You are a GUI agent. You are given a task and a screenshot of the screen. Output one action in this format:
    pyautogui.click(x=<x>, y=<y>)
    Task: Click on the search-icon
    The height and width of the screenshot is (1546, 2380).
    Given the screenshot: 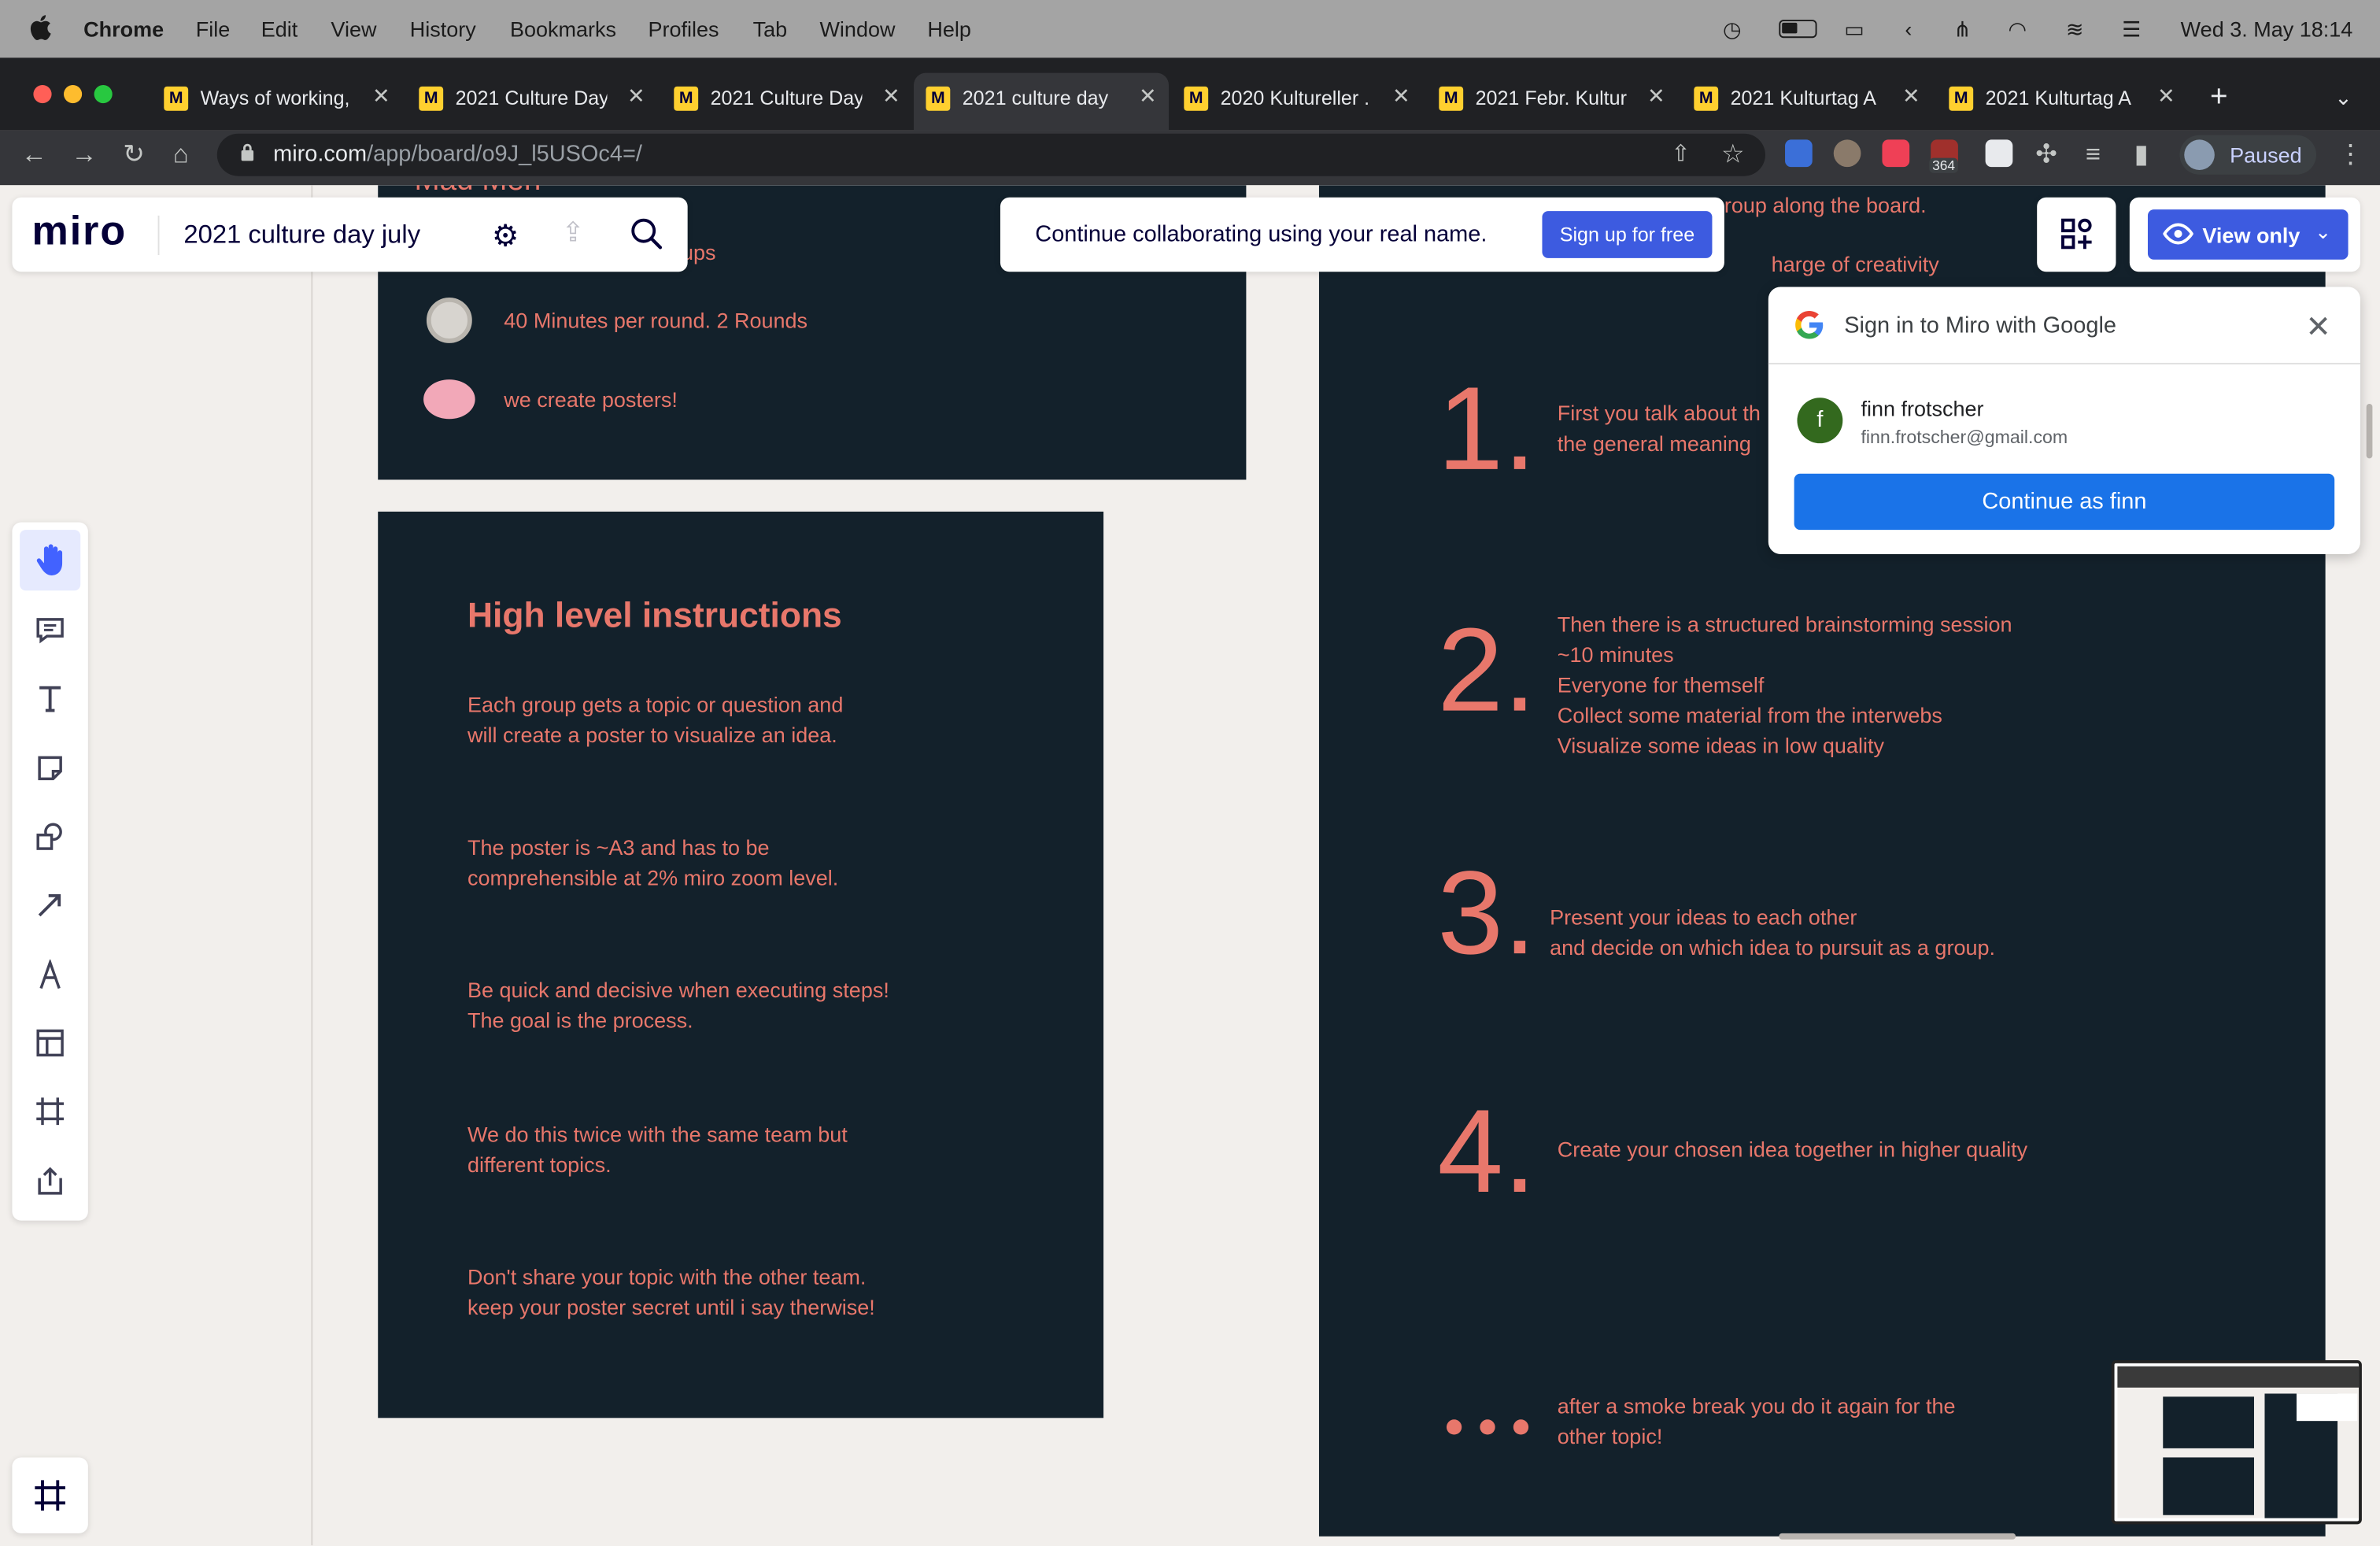 What is the action you would take?
    pyautogui.click(x=646, y=233)
    